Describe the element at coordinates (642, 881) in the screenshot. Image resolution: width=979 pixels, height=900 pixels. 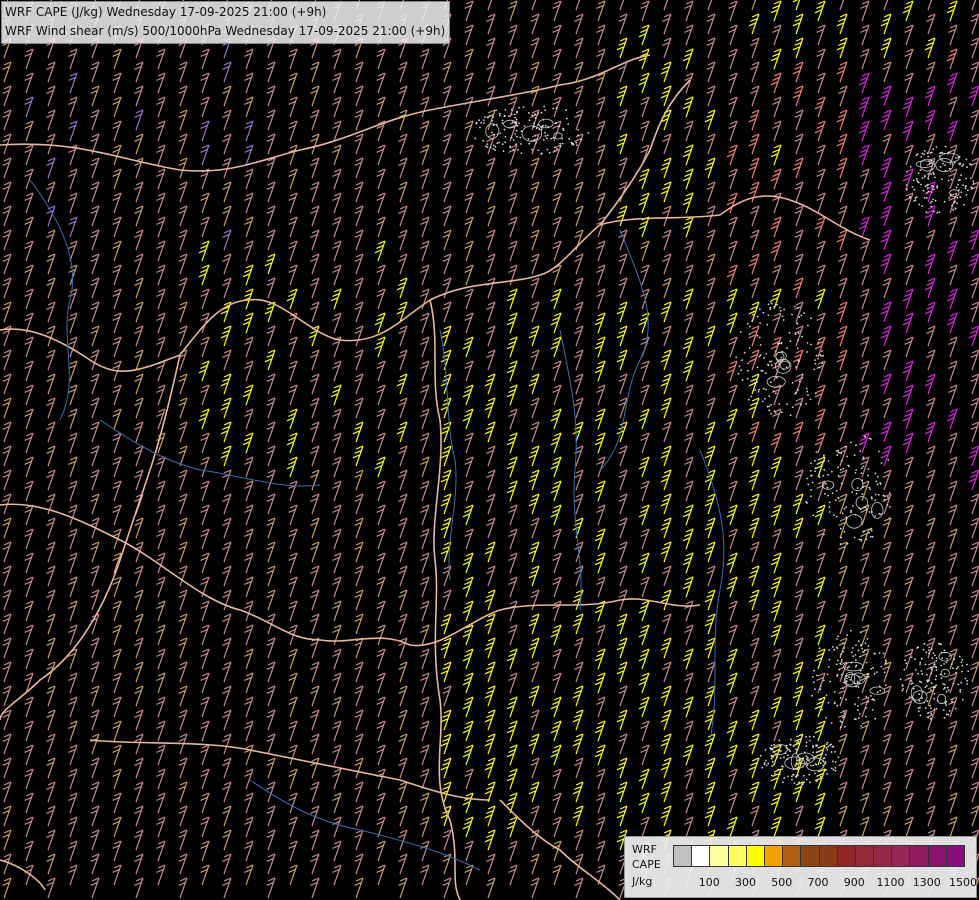
I see `legend-unit: J/kg` at that location.